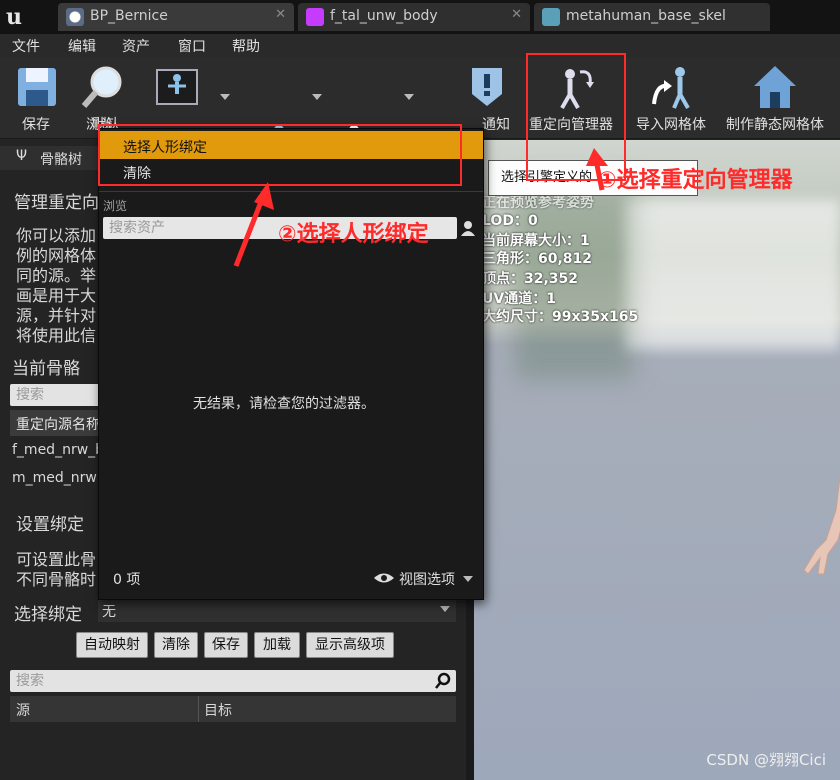  I want to click on set-rig-title: 设置绑定, so click(50, 525).